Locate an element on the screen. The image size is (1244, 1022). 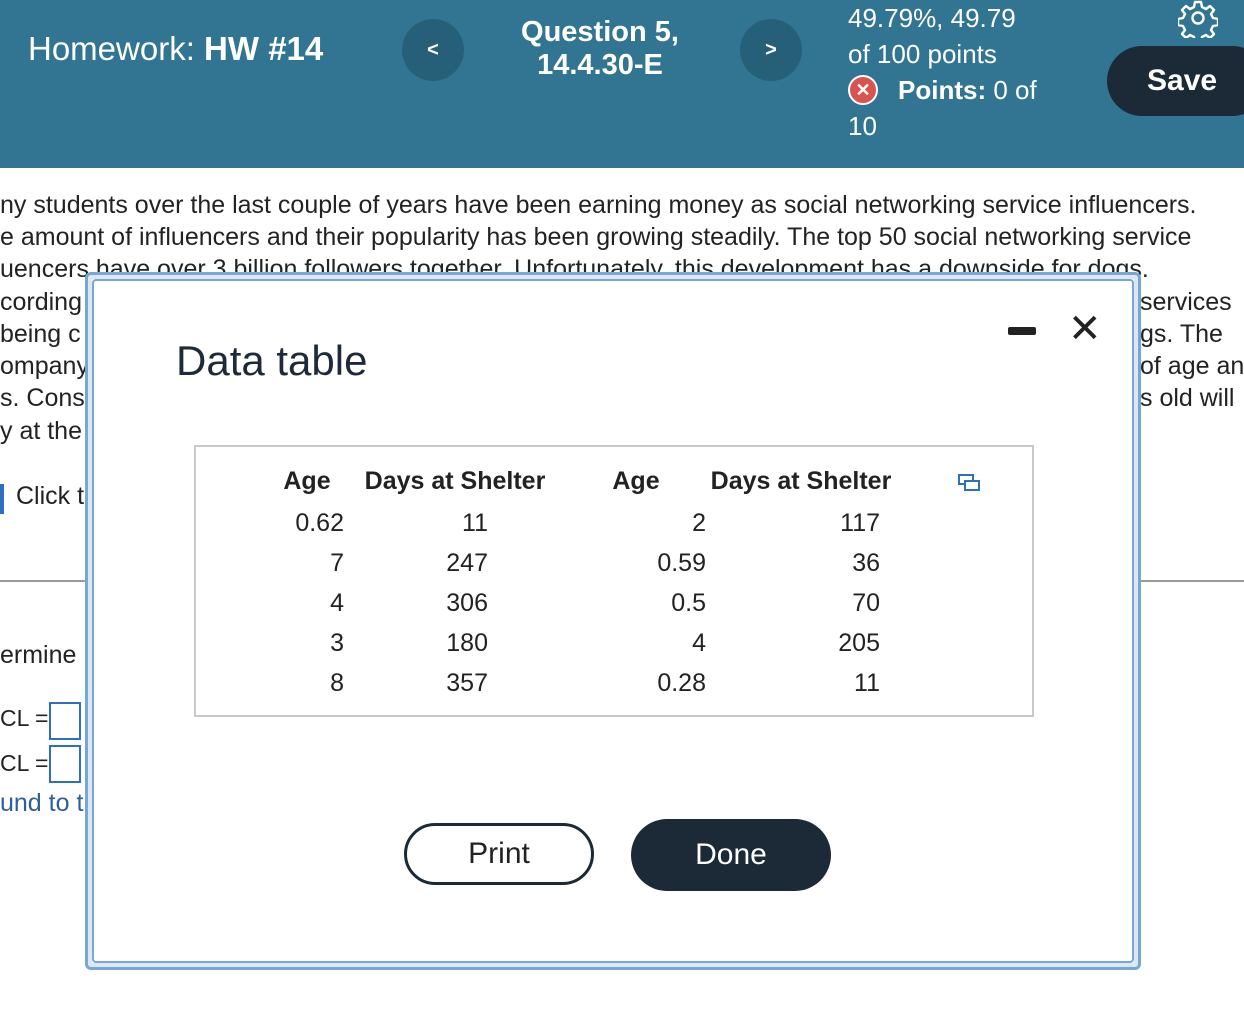
table-row: 4 306 0.5 70 is located at coordinates (583, 603).